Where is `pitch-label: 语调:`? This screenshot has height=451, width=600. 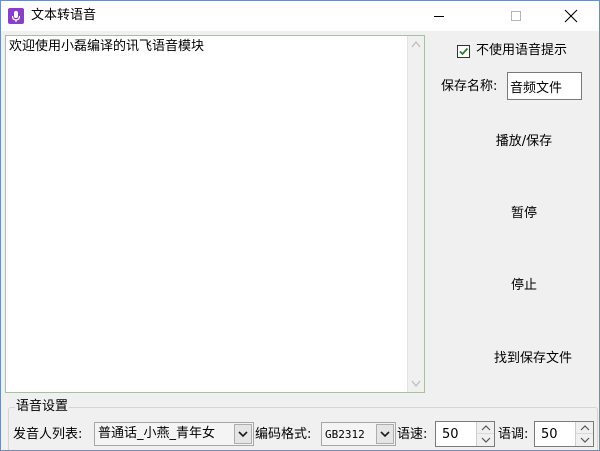 pitch-label: 语调: is located at coordinates (513, 434).